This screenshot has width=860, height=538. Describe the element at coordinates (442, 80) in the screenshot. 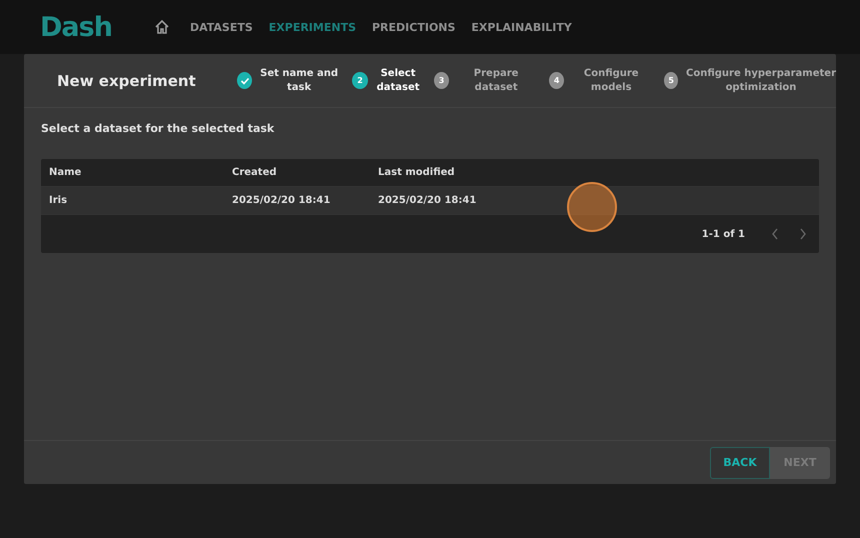

I see `step-number: 3` at that location.